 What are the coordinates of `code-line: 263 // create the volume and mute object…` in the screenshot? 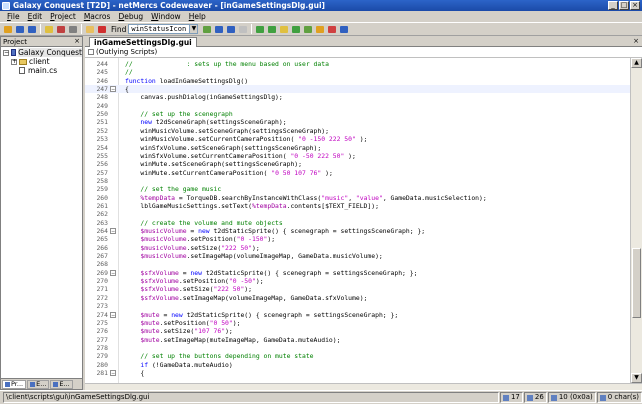 It's located at (357, 223).